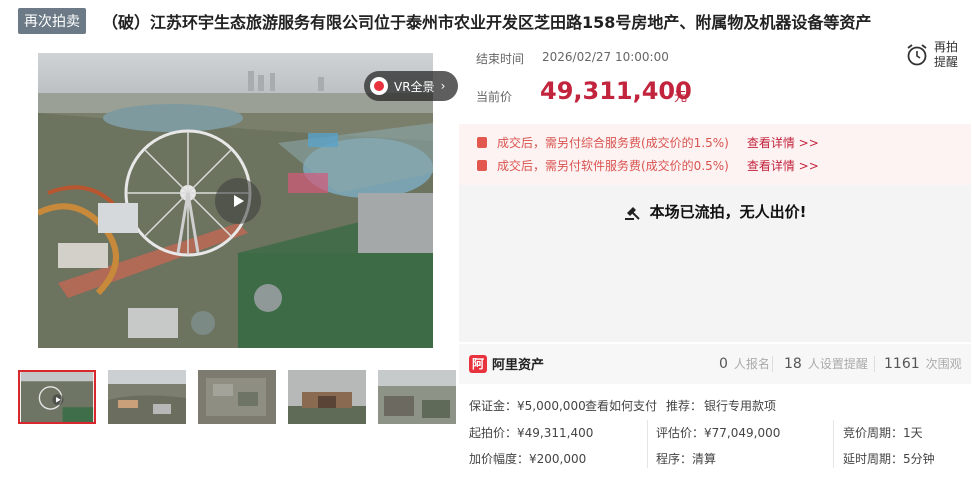 This screenshot has height=489, width=972. I want to click on reauction-tag: 再次拍卖, so click(52, 21).